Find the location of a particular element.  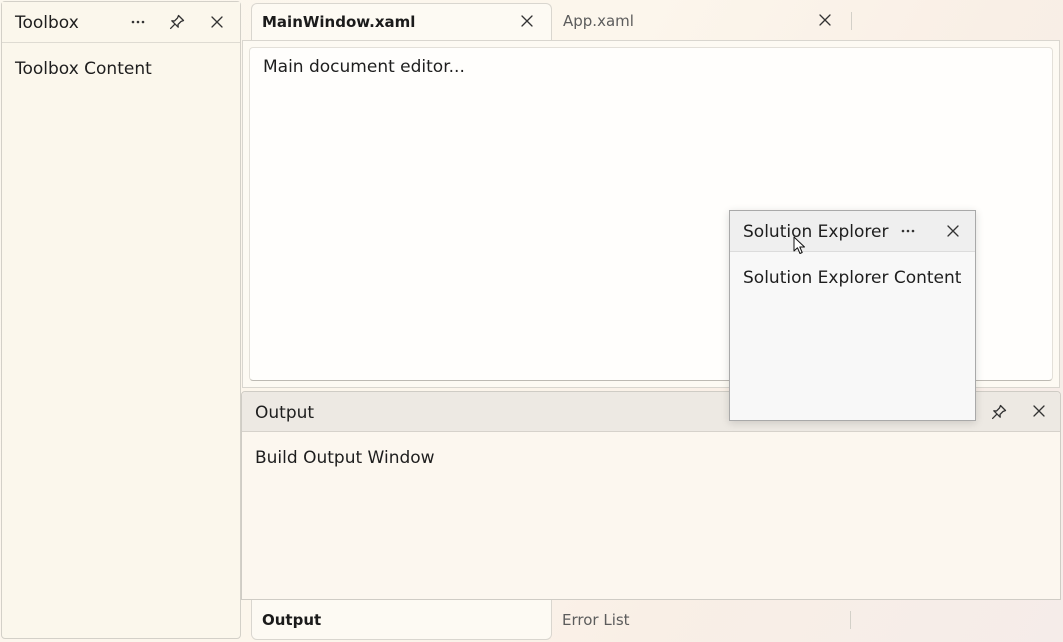

toolbox-header: Toolbox is located at coordinates (121, 22).